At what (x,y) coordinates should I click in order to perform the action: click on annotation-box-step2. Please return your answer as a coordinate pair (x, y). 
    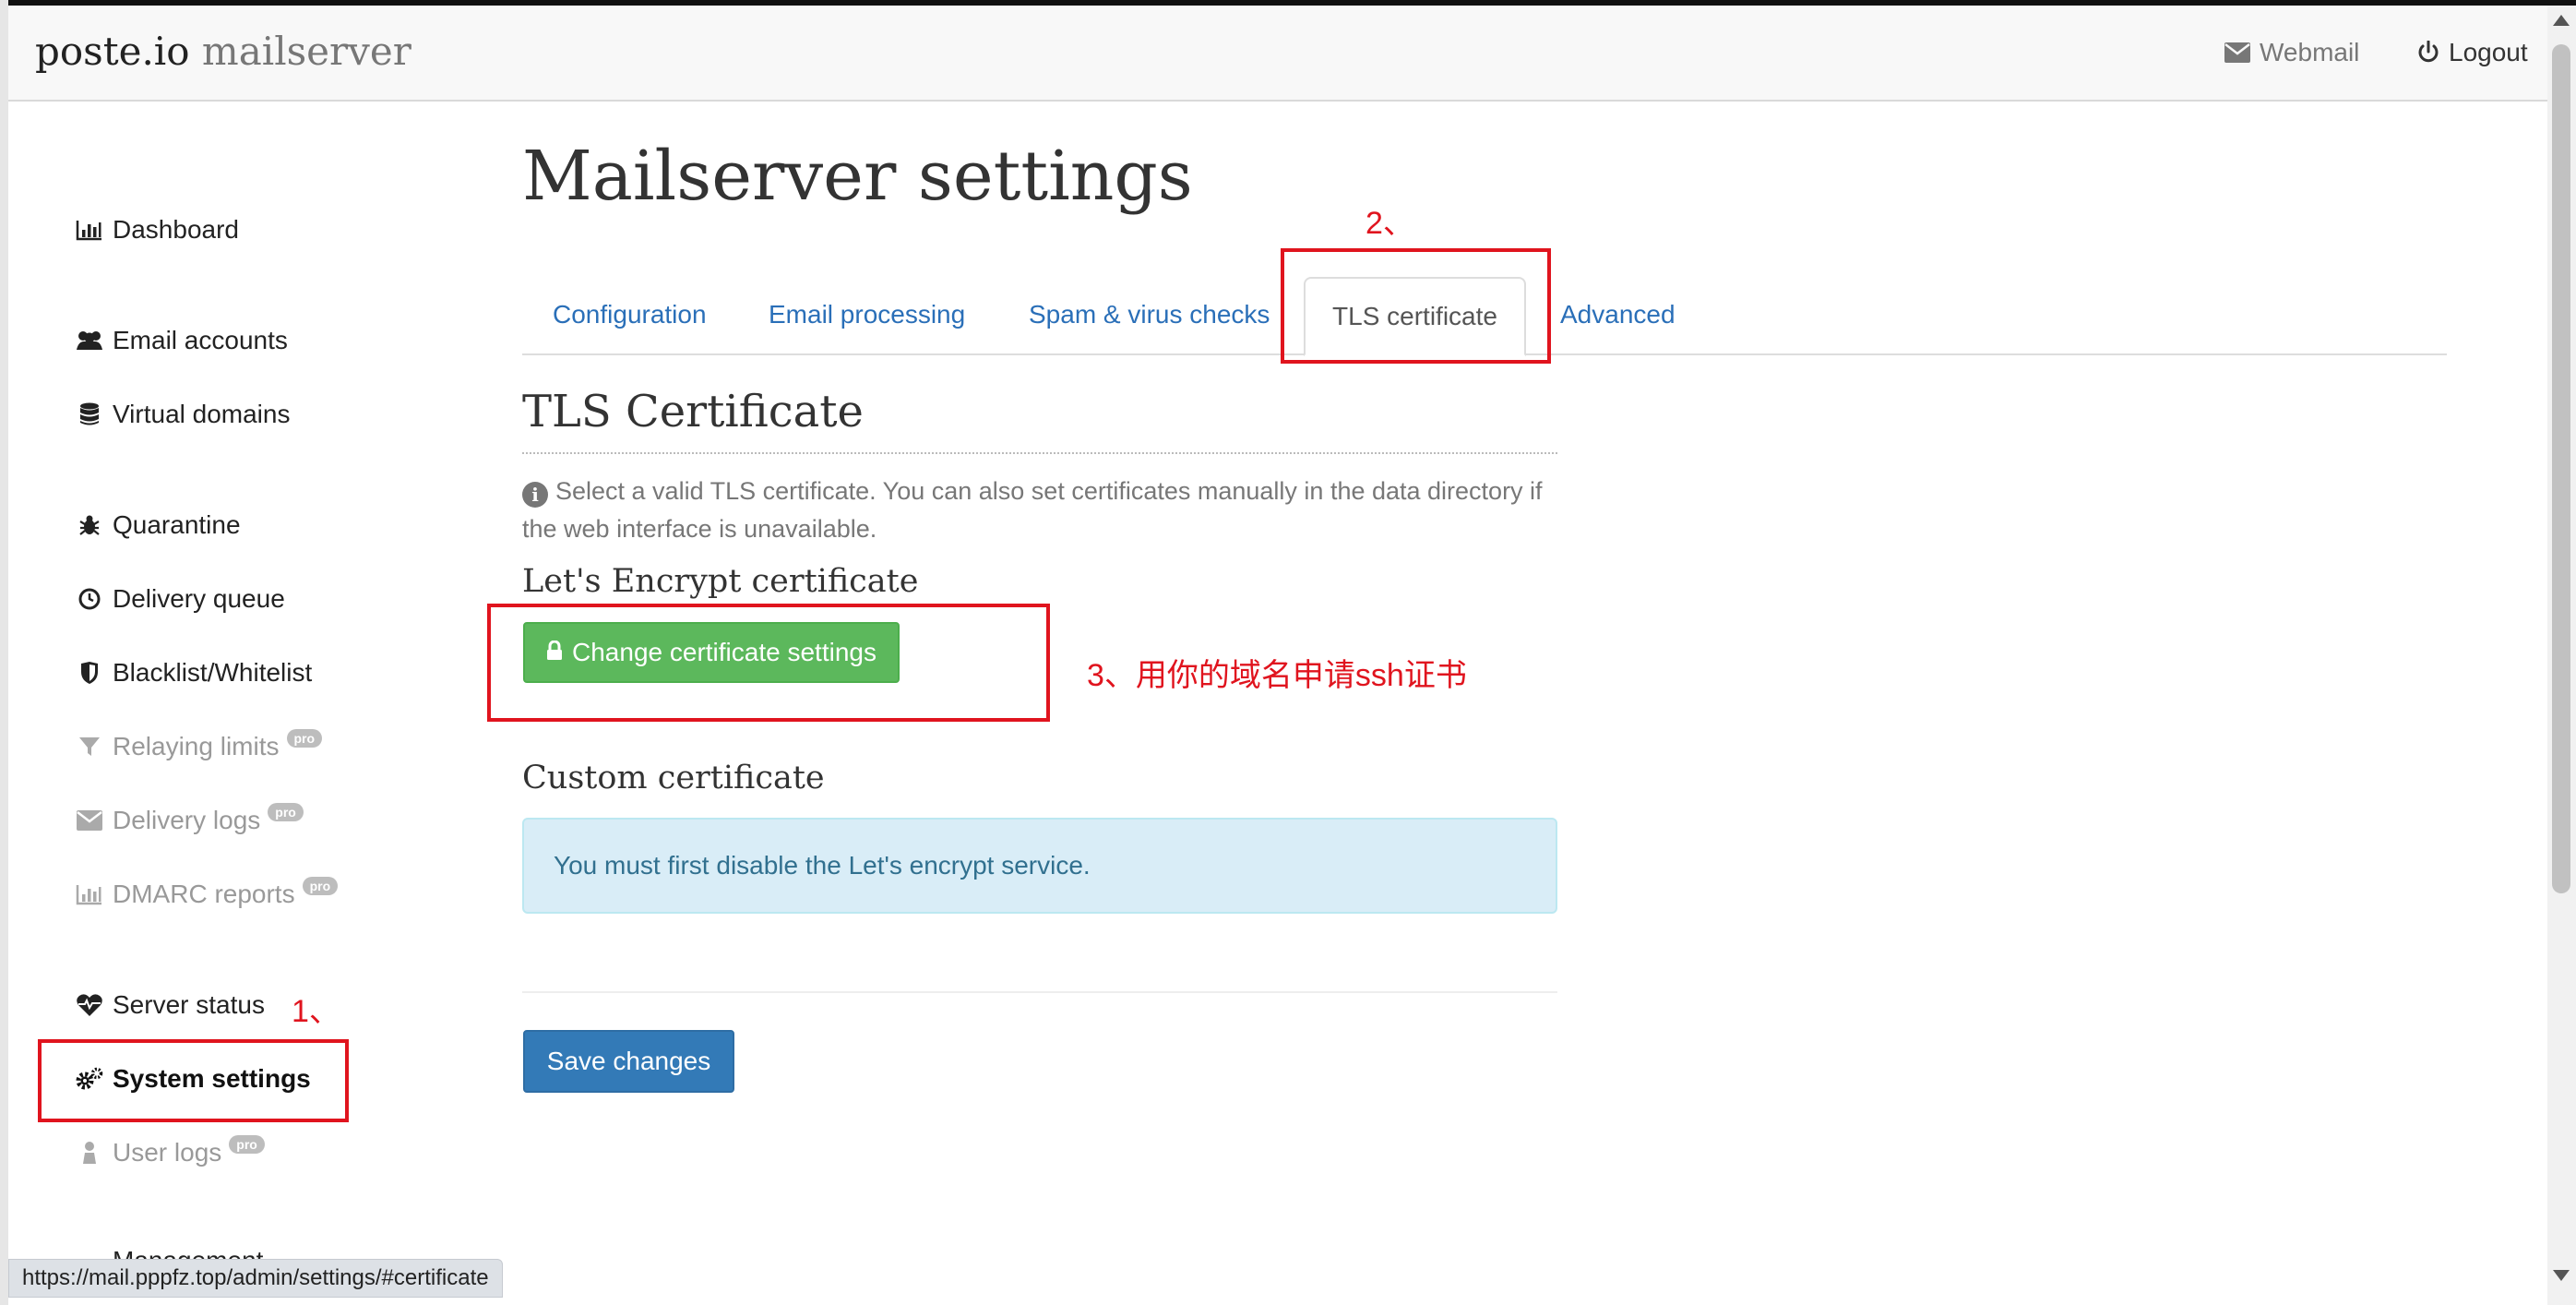
    Looking at the image, I should click on (1416, 306).